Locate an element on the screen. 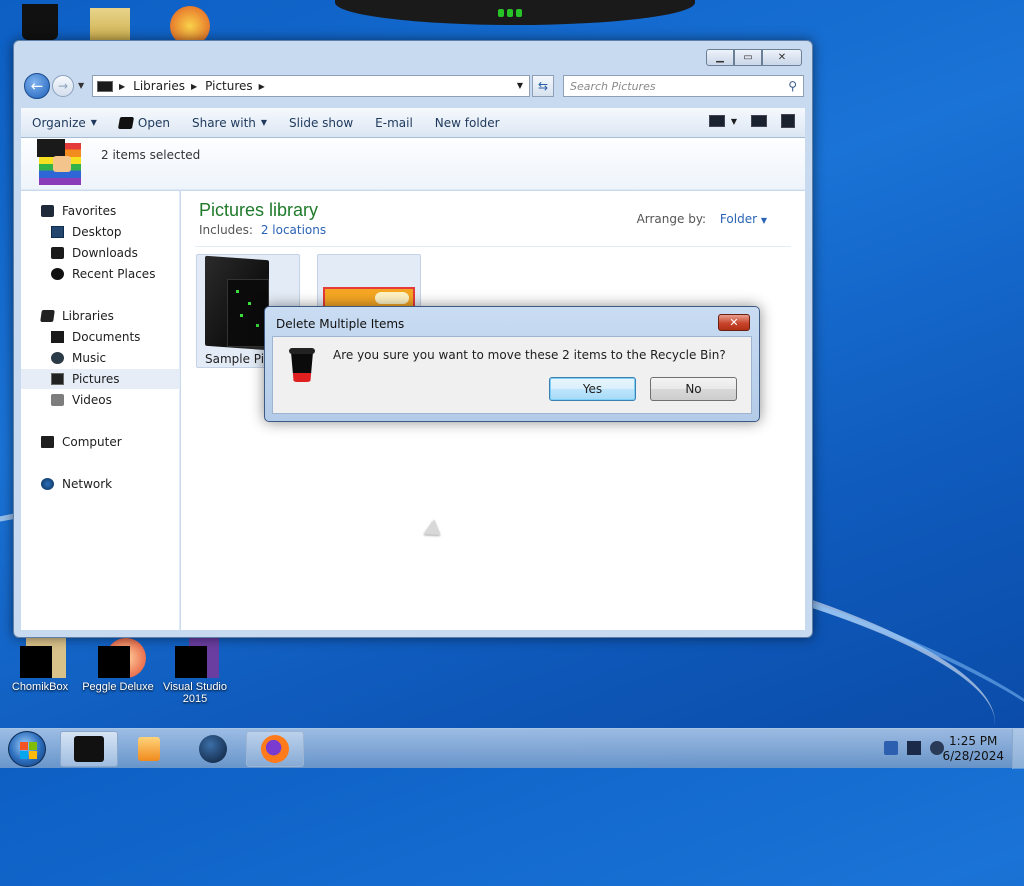 The image size is (1024, 886). nav-pictures: Pictures is located at coordinates (100, 379).